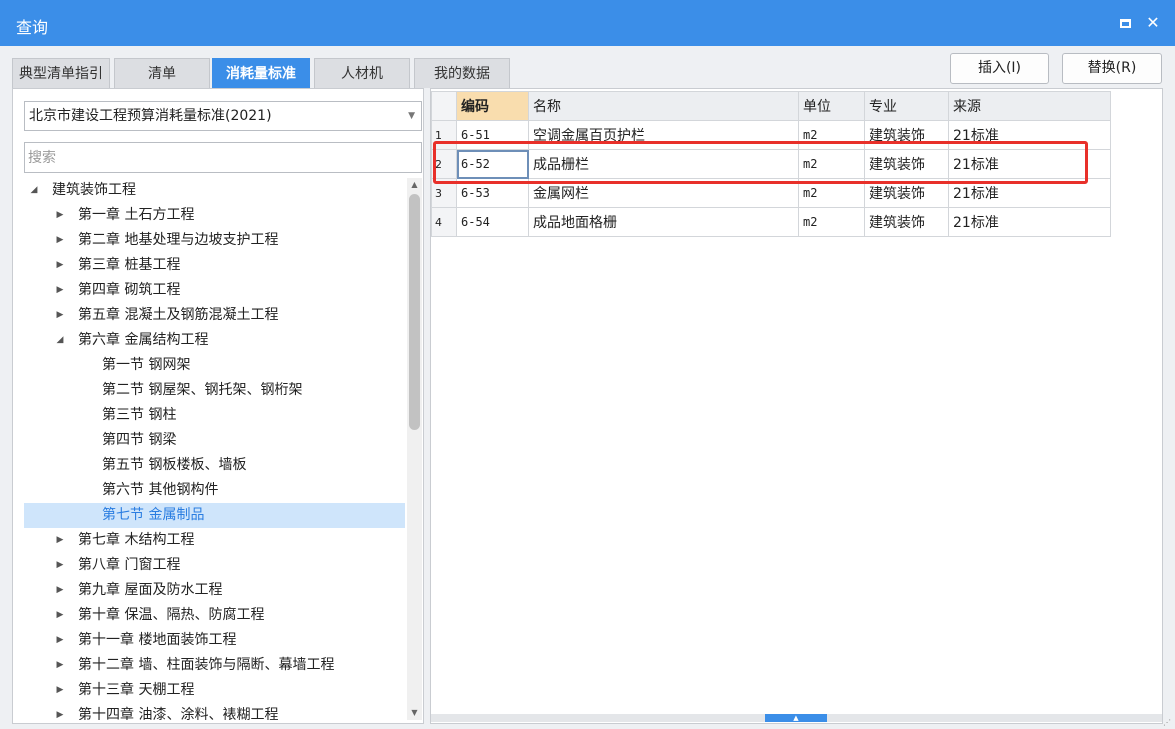  I want to click on tree-item-label: 第二节 钢屋架、钢托架、钢桁架, so click(202, 390).